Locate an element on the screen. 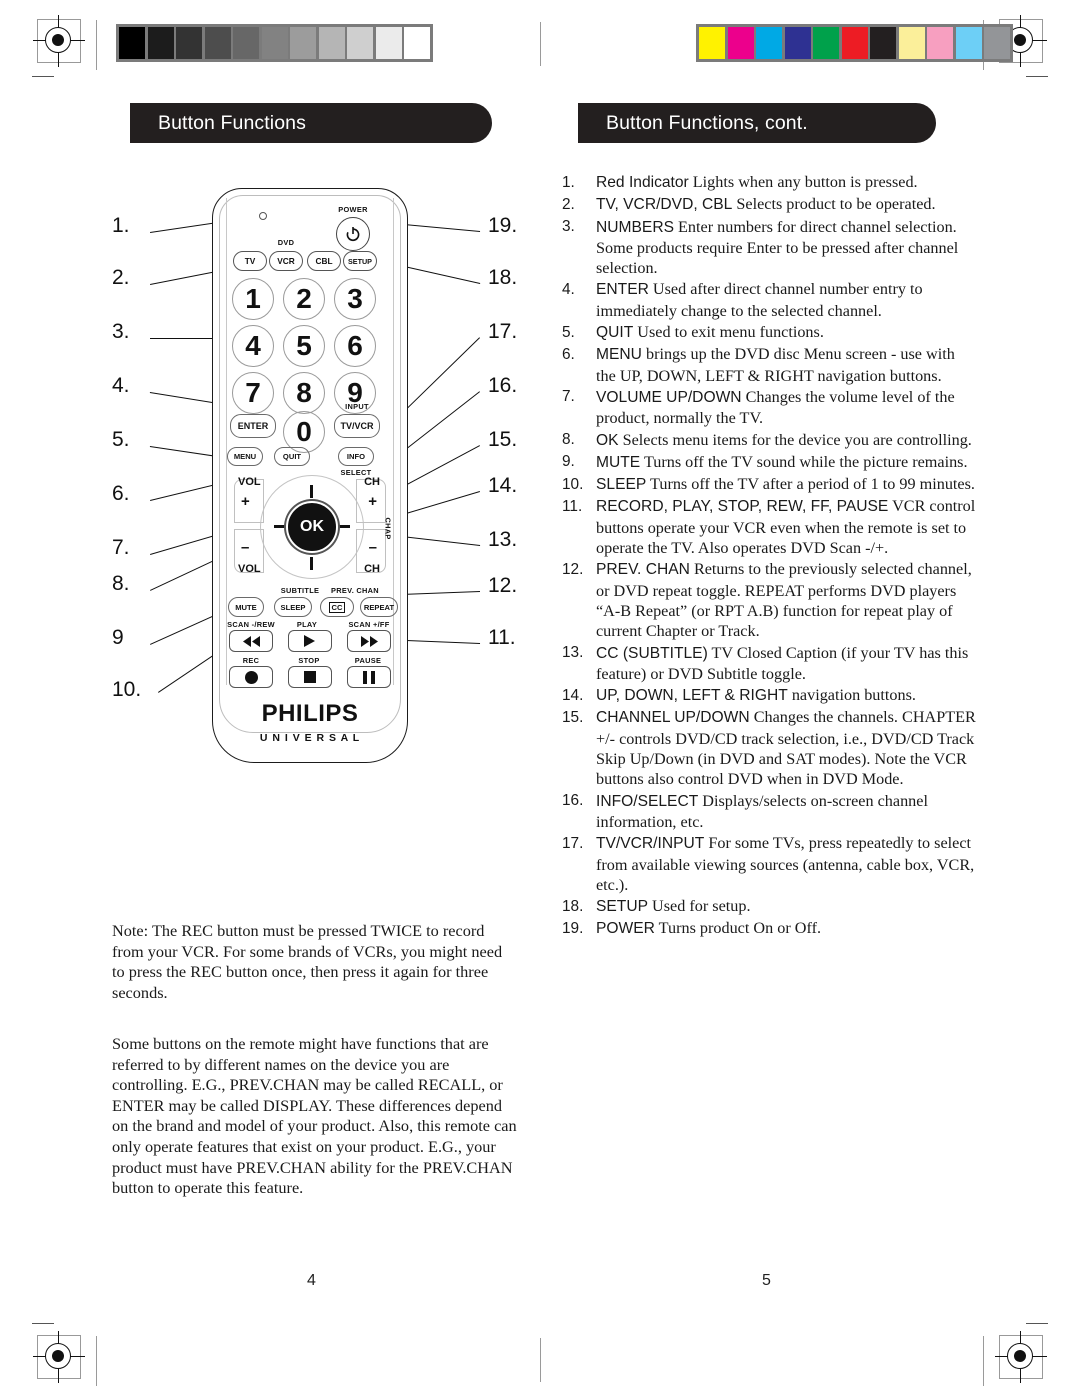  device-button-cbl: CBL is located at coordinates (324, 261).